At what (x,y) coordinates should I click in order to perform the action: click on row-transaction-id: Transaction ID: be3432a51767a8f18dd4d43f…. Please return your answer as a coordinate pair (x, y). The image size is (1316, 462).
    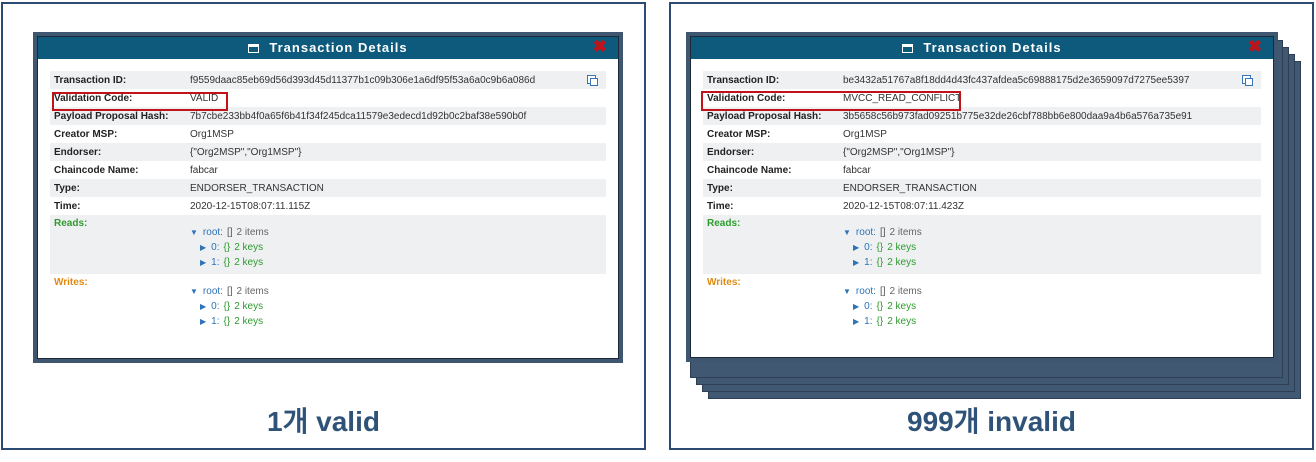
    Looking at the image, I should click on (982, 80).